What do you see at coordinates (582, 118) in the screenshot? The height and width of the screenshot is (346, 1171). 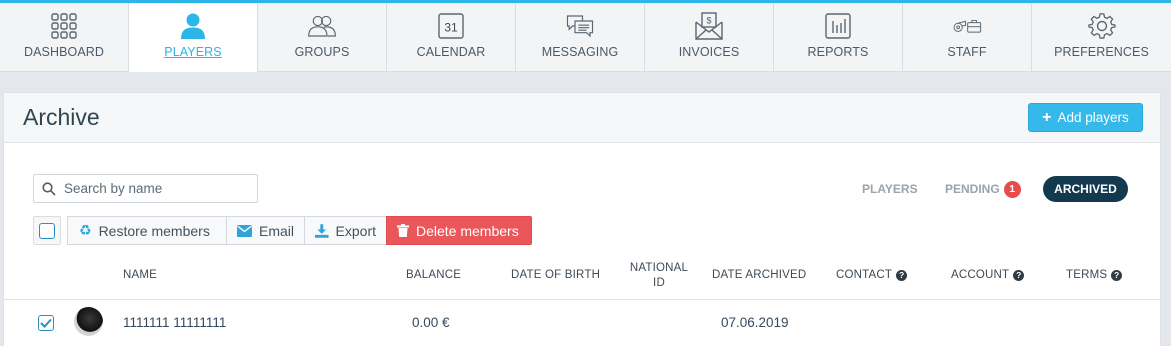 I see `panel-header: Archive + Add players` at bounding box center [582, 118].